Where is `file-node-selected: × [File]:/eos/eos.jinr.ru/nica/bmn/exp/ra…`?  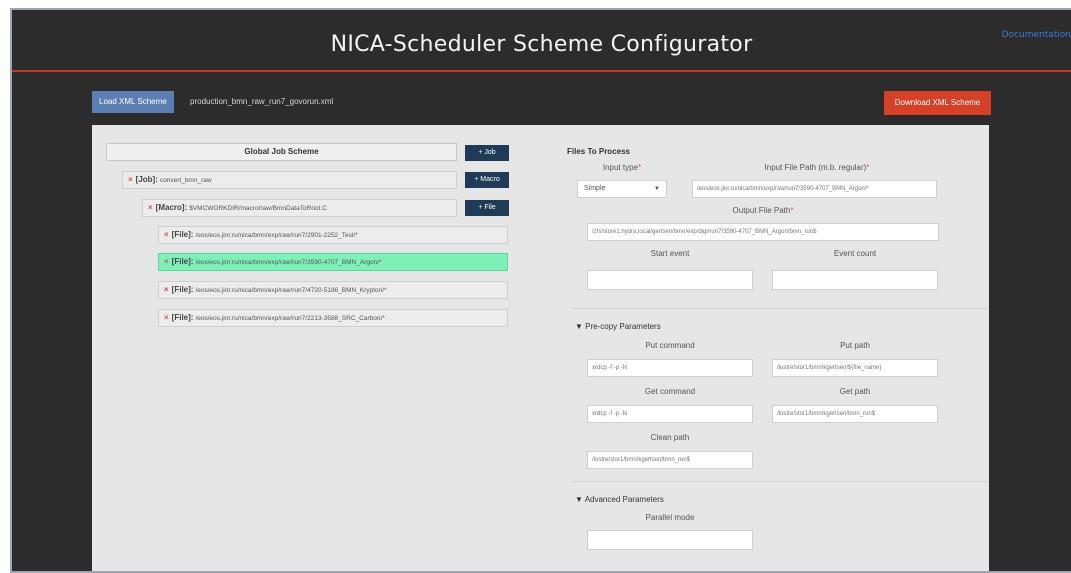 file-node-selected: × [File]:/eos/eos.jinr.ru/nica/bmn/exp/ra… is located at coordinates (333, 262).